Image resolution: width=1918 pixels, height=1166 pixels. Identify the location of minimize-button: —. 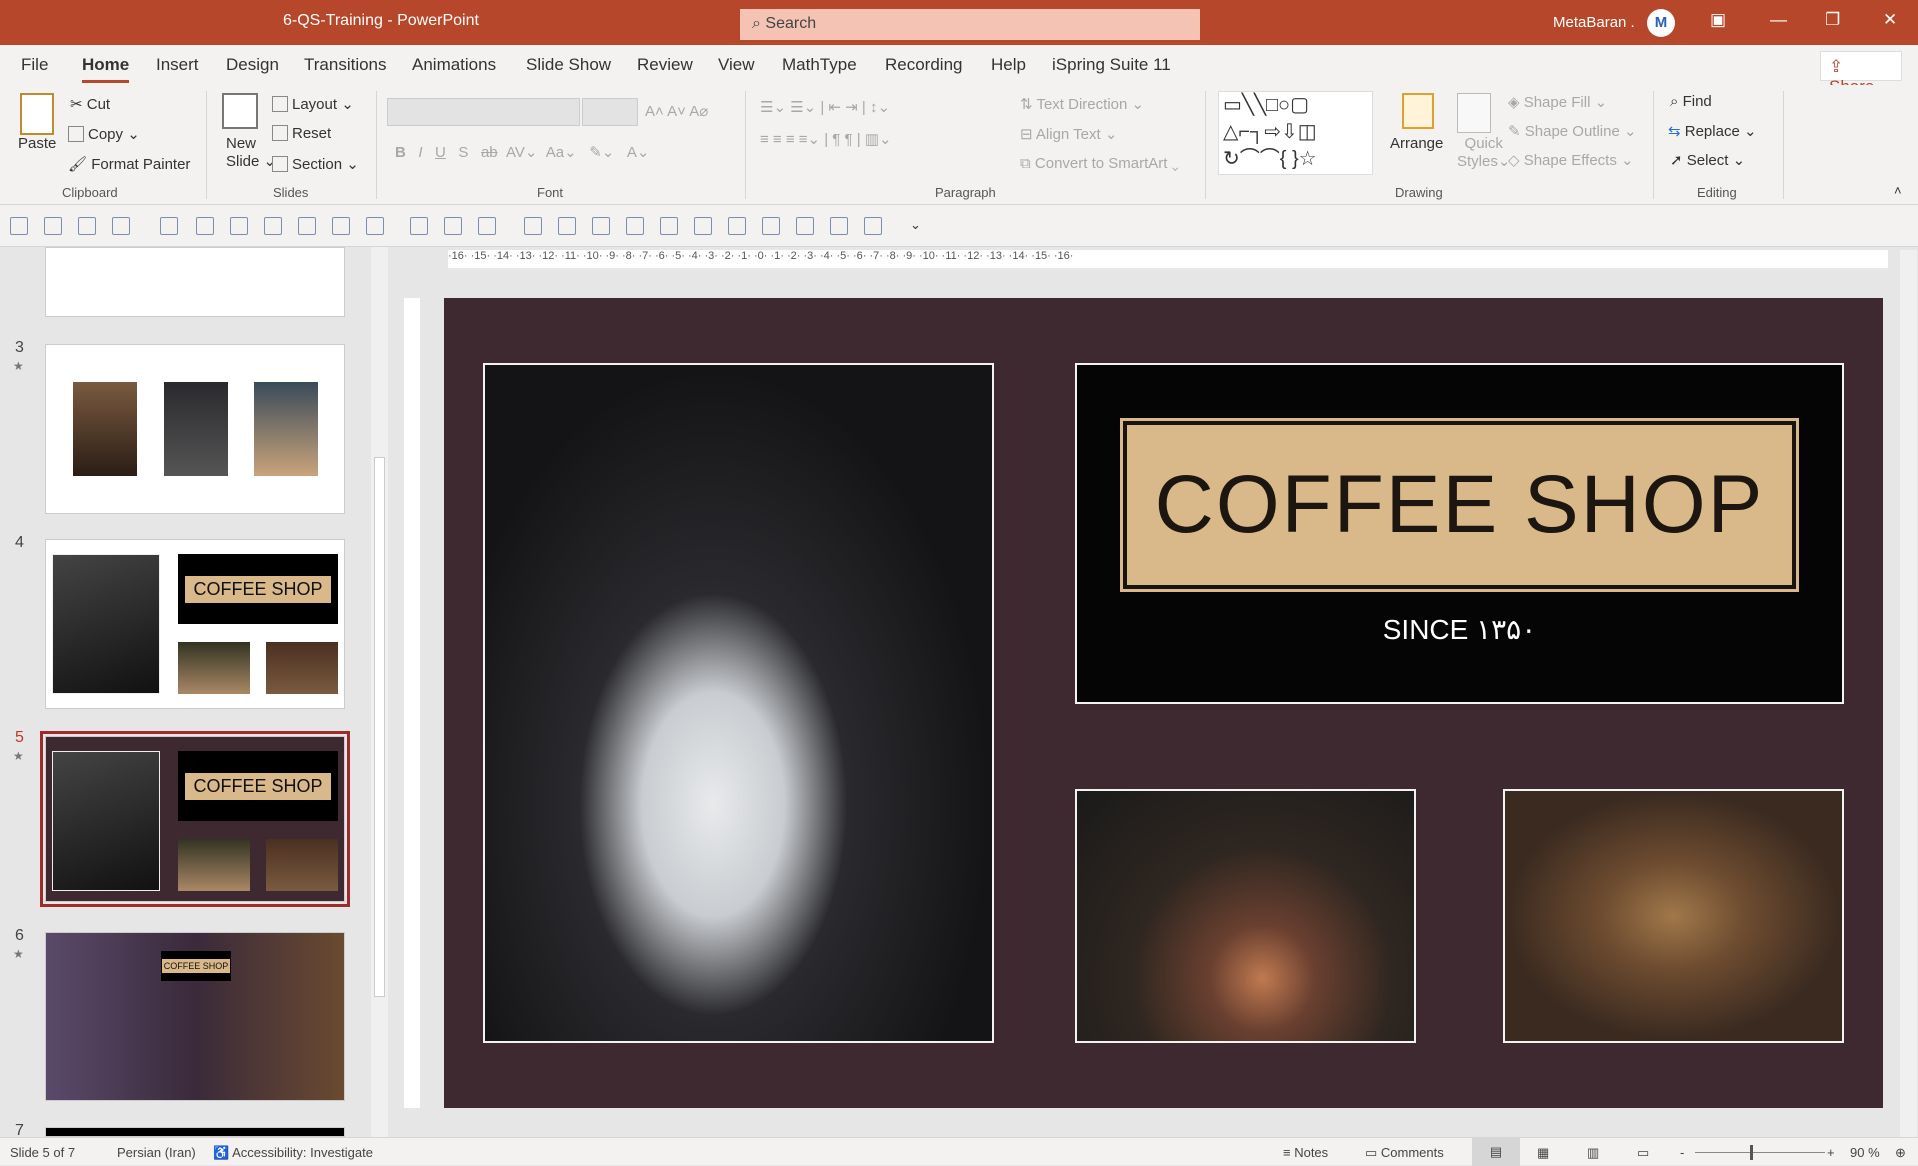
(1778, 20).